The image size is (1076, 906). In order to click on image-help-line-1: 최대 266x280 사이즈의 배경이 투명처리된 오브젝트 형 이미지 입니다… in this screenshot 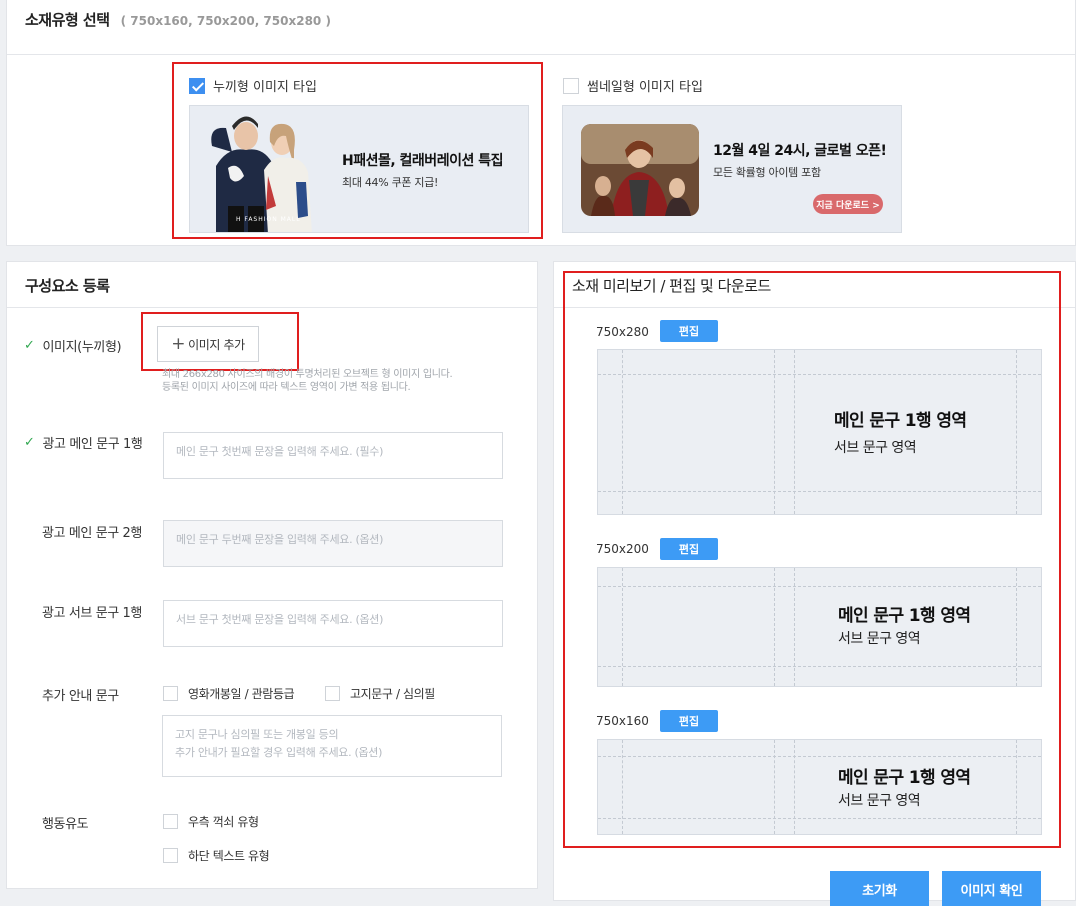, I will do `click(307, 374)`.